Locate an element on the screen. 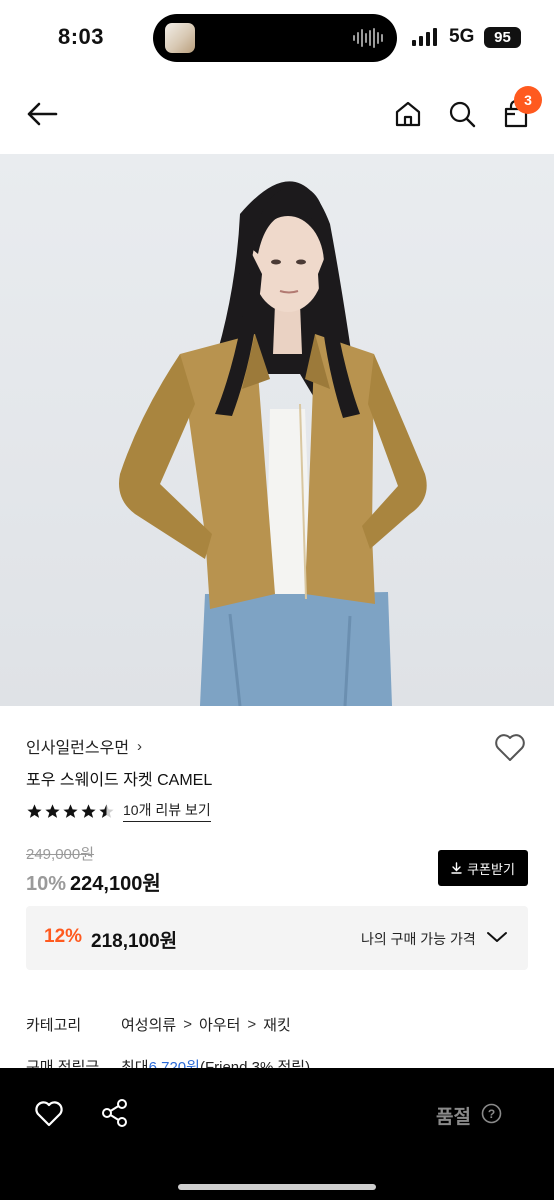 The width and height of the screenshot is (554, 1200). dynamic-island is located at coordinates (275, 38).